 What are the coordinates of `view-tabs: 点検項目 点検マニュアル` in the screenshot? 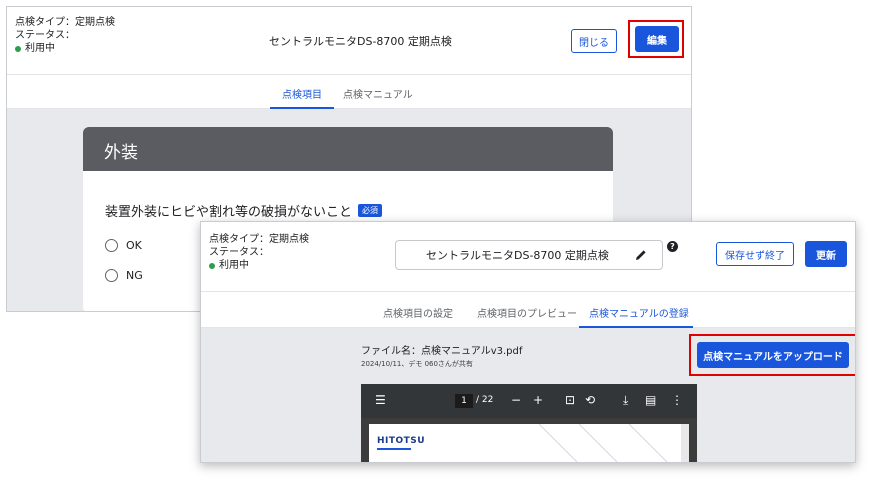 It's located at (349, 92).